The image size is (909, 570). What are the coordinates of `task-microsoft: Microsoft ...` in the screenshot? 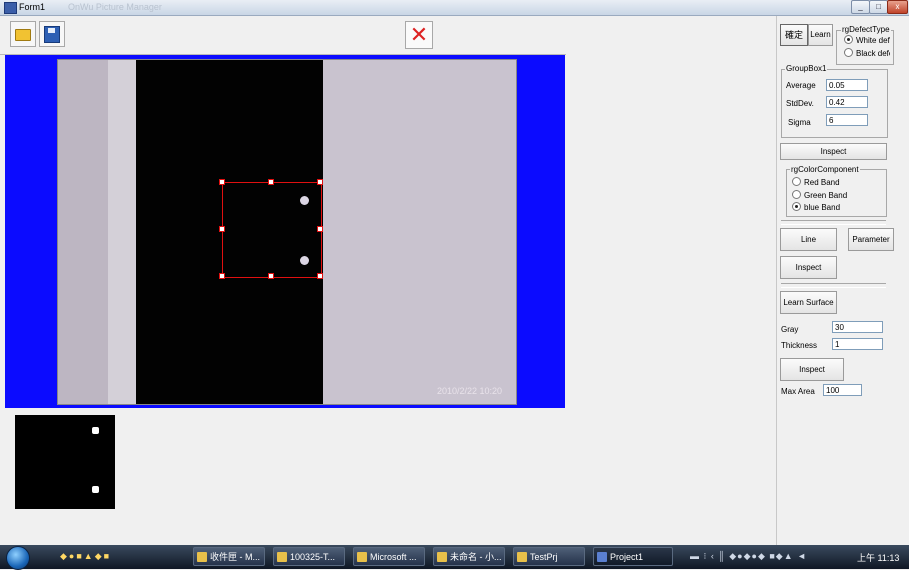 It's located at (389, 556).